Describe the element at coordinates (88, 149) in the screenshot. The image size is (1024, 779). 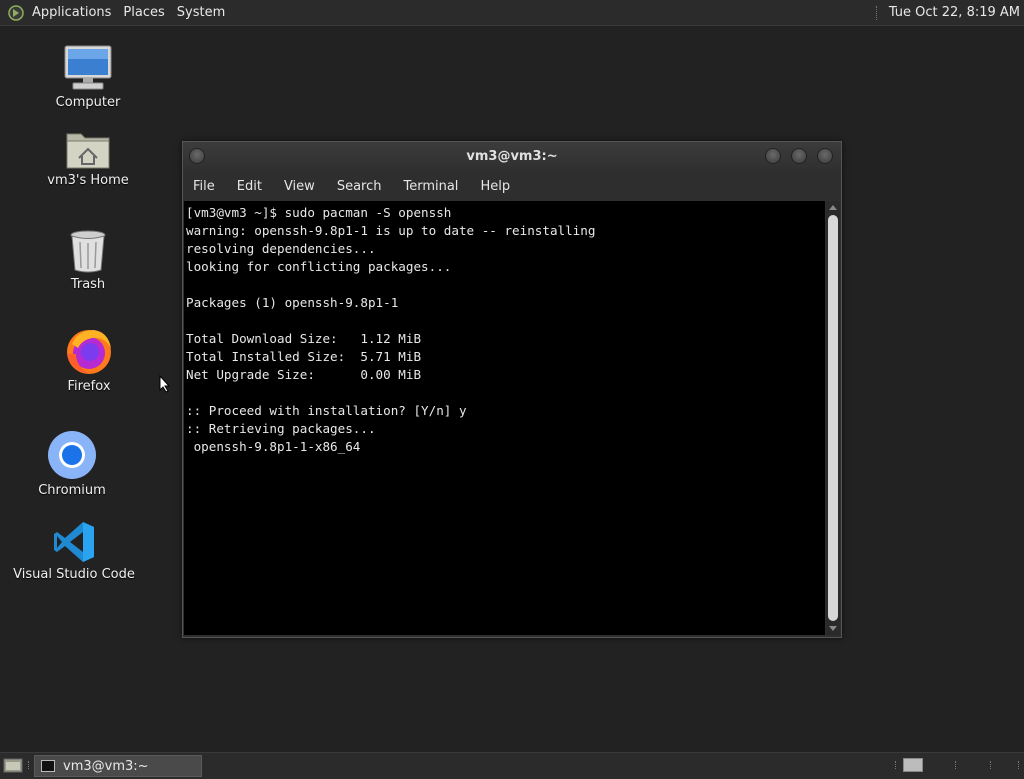
I see `home-folder-icon` at that location.